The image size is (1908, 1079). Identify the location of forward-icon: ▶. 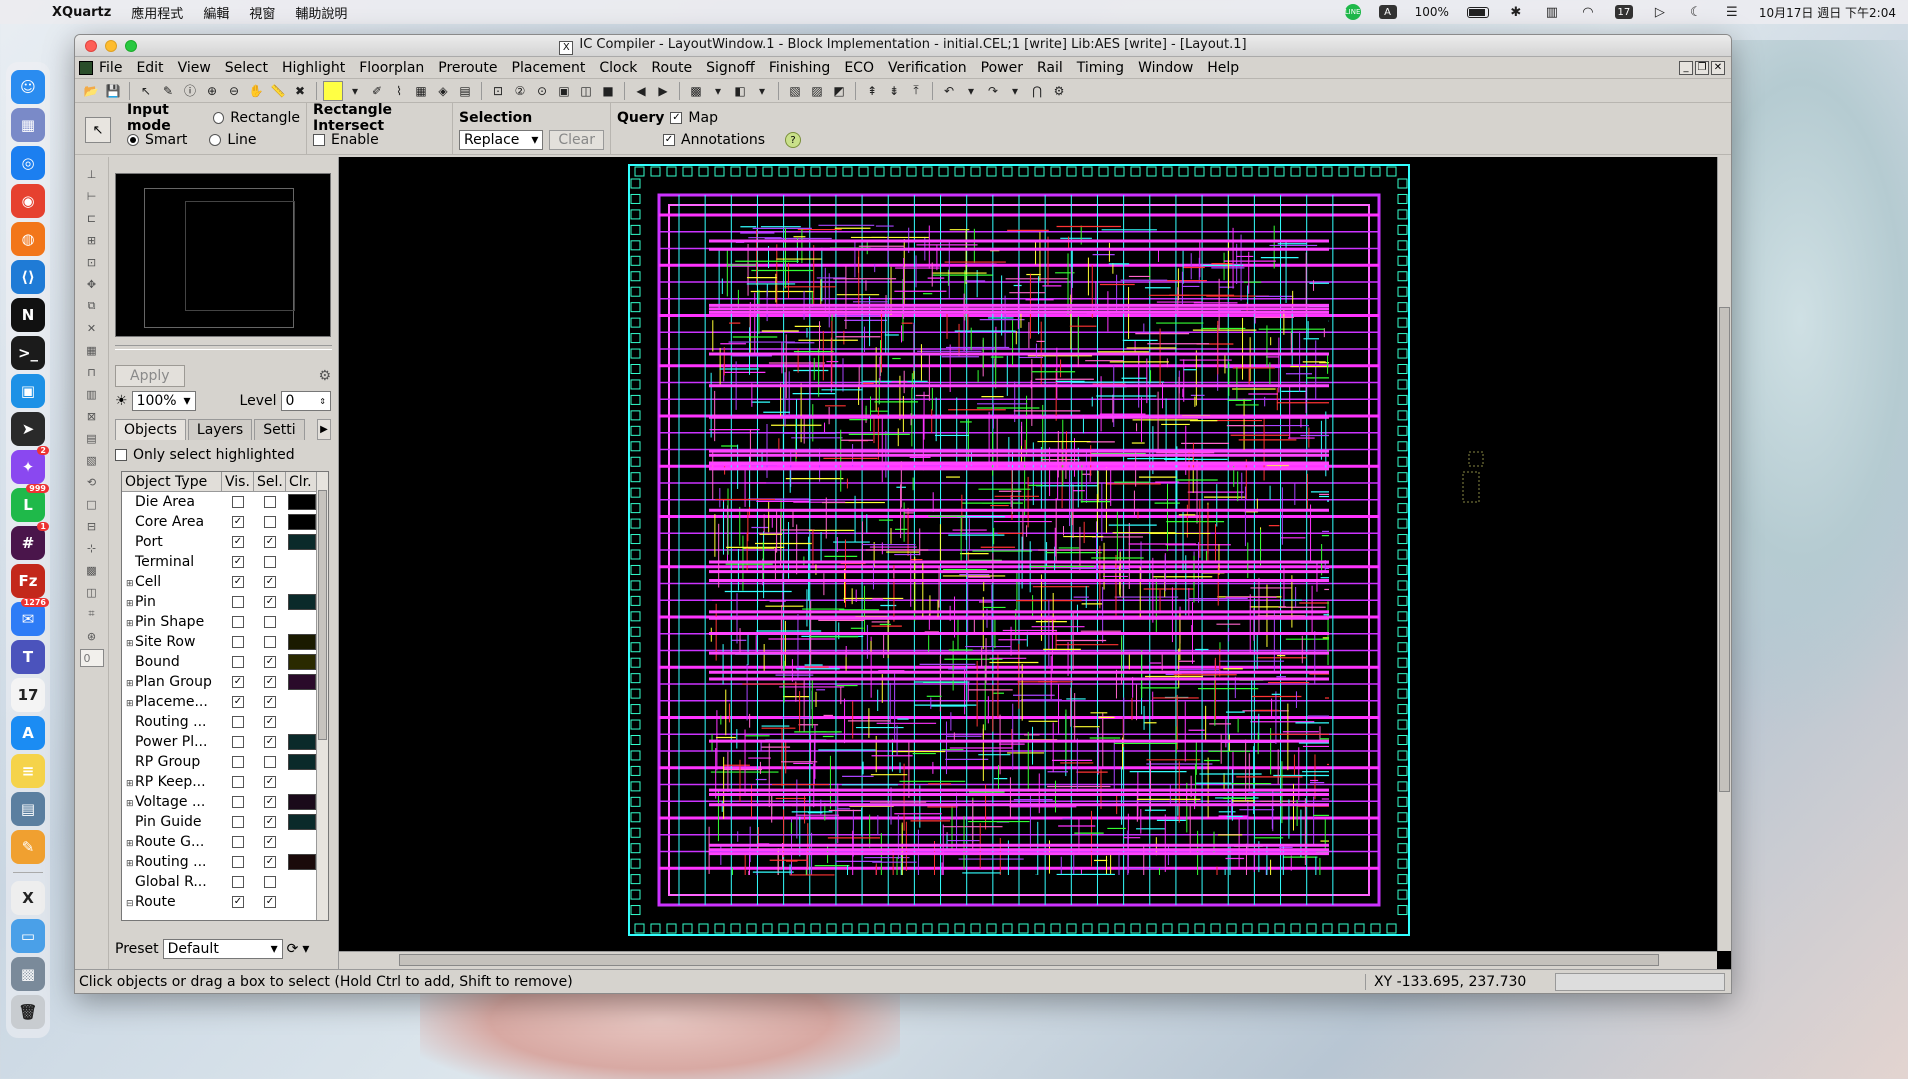
(663, 91).